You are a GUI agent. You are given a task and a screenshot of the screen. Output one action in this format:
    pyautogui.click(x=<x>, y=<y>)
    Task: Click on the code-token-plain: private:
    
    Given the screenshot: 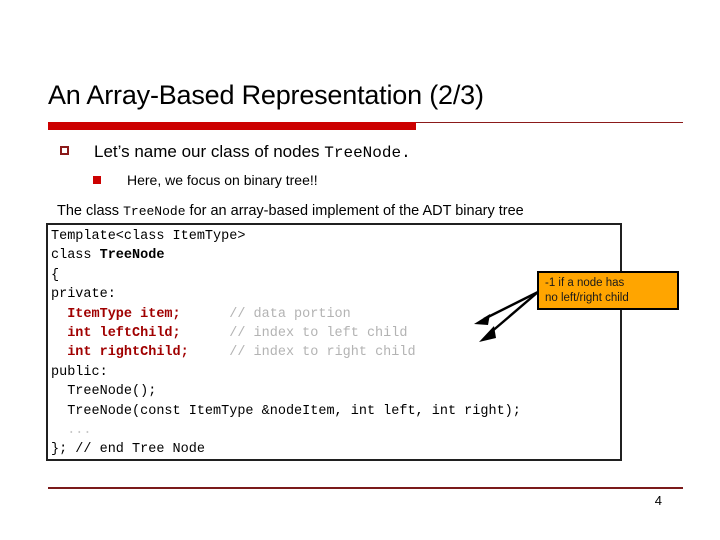 What is the action you would take?
    pyautogui.click(x=83, y=295)
    